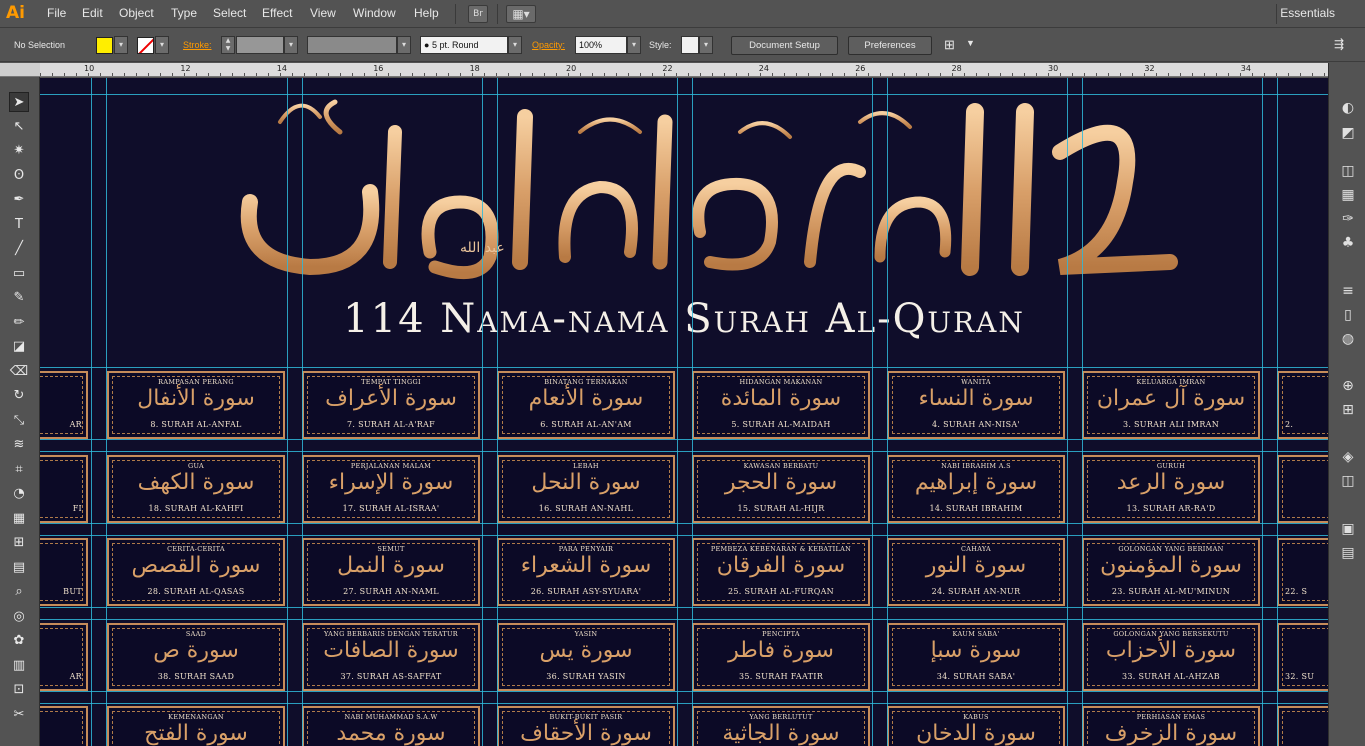 The image size is (1365, 746). I want to click on graphic-styles-panel-icon: ▤, so click(1348, 553).